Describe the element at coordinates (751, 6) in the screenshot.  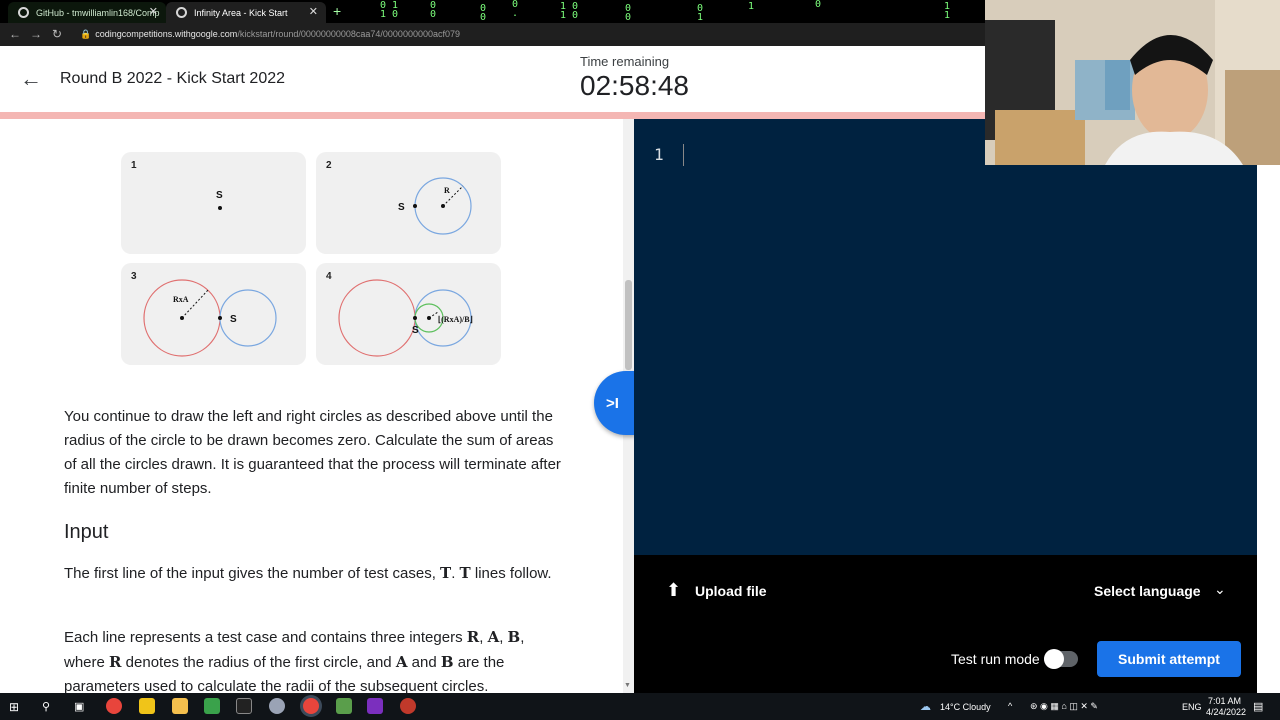
I see `matrix-decor: 1` at that location.